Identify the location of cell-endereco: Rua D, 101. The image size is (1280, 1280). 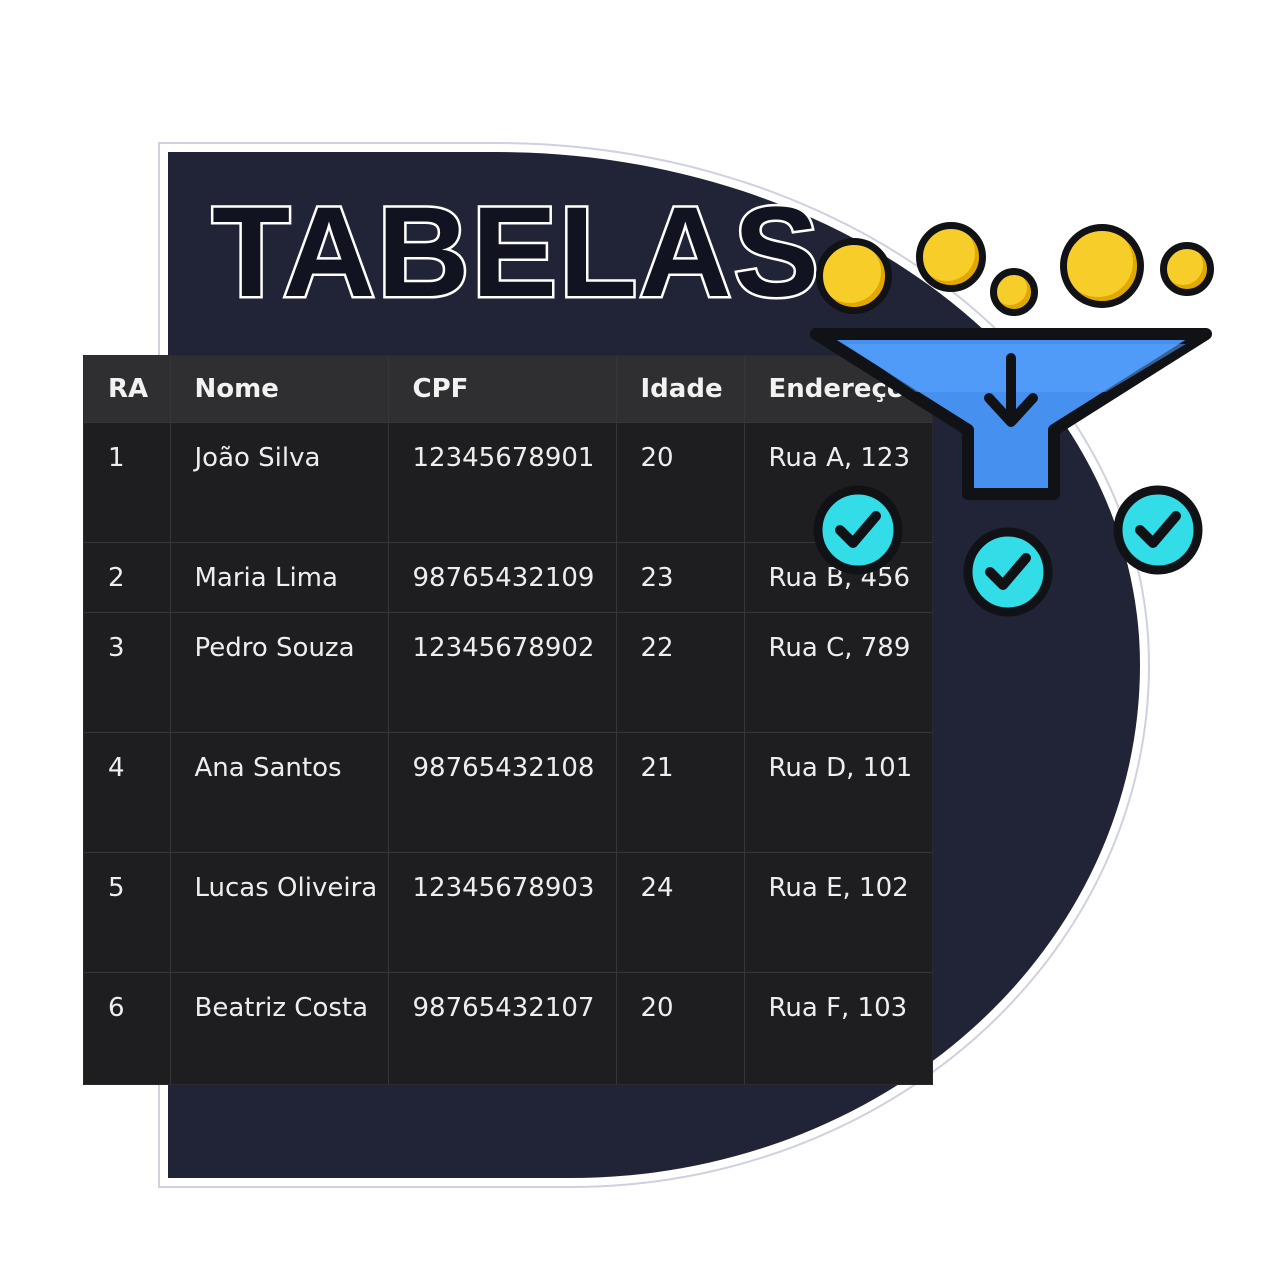
(838, 792).